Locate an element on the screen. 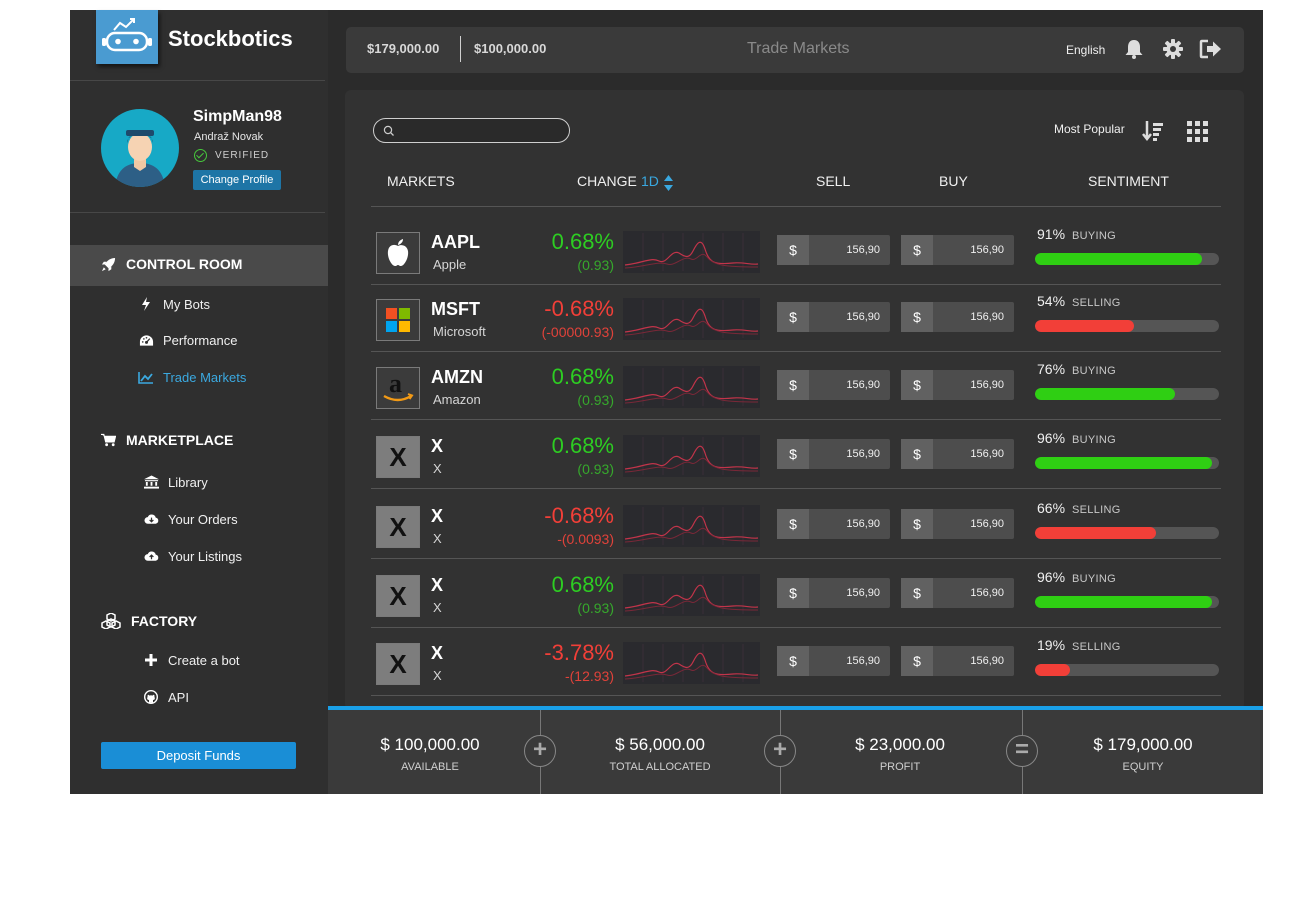 Image resolution: width=1313 pixels, height=904 pixels. sidebar-item-your-listings: Your Listings is located at coordinates (192, 556).